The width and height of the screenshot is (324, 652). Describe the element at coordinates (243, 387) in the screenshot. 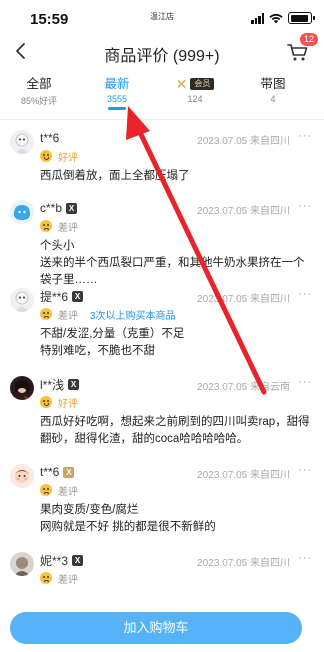

I see `review-meta: 2023.07.05 来自云南` at that location.